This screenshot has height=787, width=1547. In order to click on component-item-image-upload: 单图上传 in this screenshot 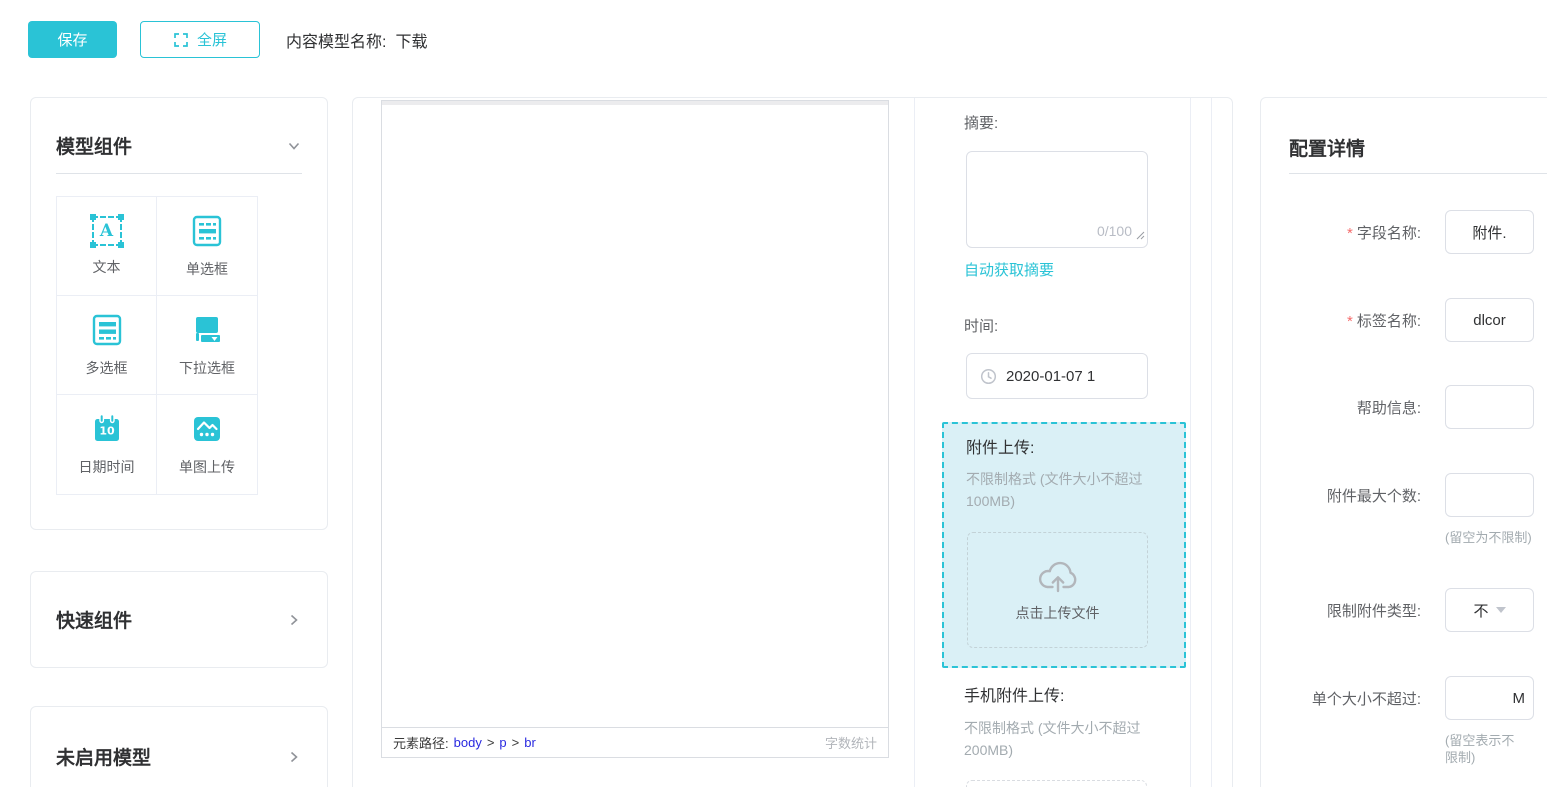, I will do `click(207, 444)`.